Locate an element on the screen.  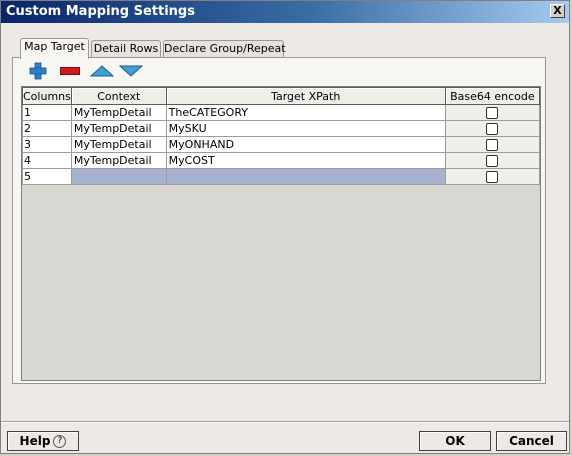
table-row: 2 MyTempDetail MySKU is located at coordinates (281, 128).